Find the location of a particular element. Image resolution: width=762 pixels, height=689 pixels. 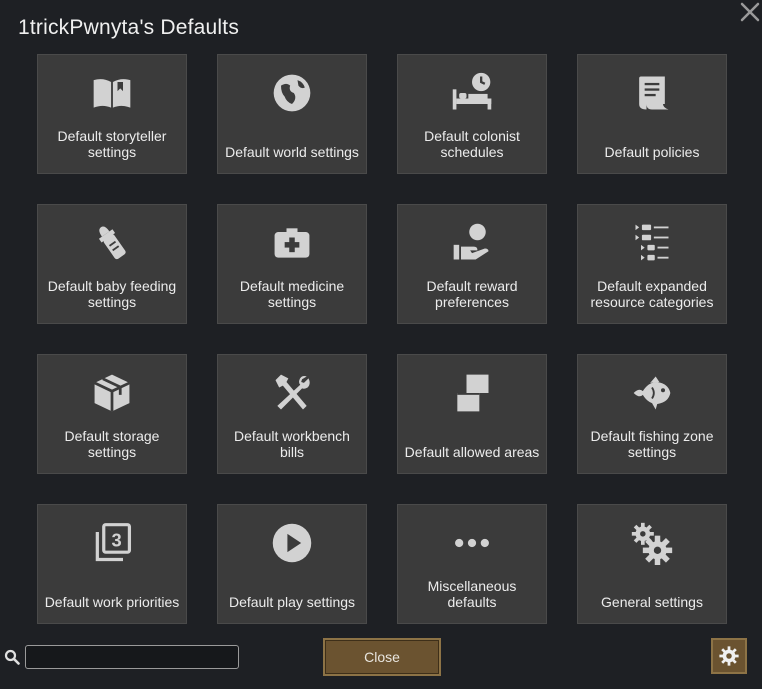

tile-workbench: Default workbench bills is located at coordinates (292, 414).